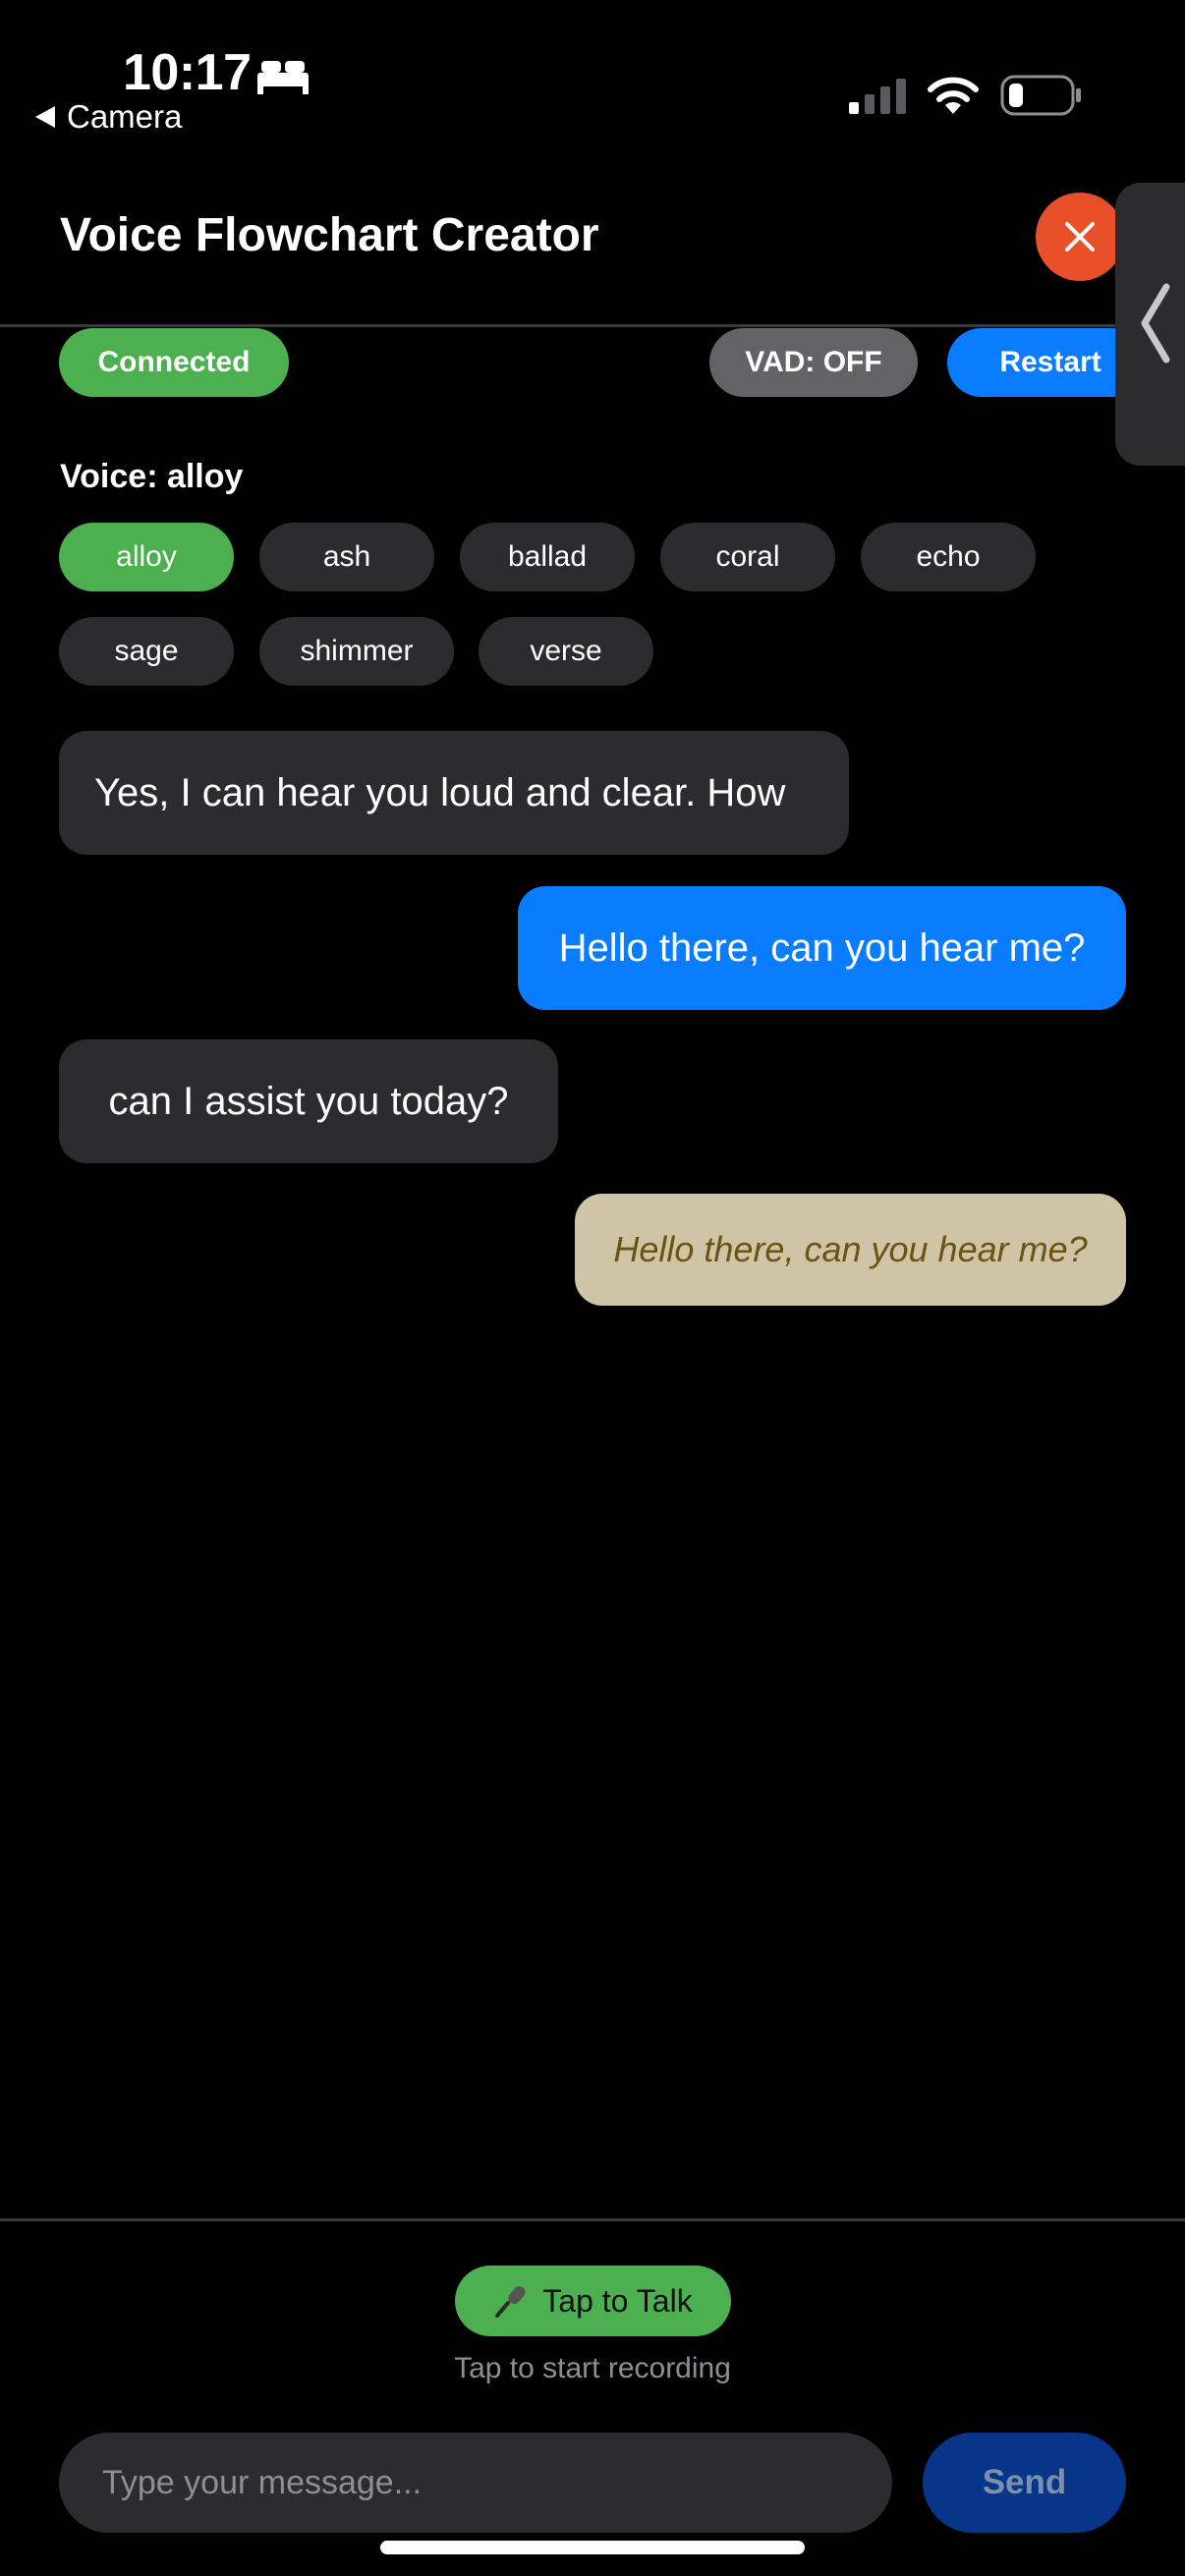 The height and width of the screenshot is (2576, 1185). Describe the element at coordinates (949, 557) in the screenshot. I see `voice-option-echo: echo` at that location.